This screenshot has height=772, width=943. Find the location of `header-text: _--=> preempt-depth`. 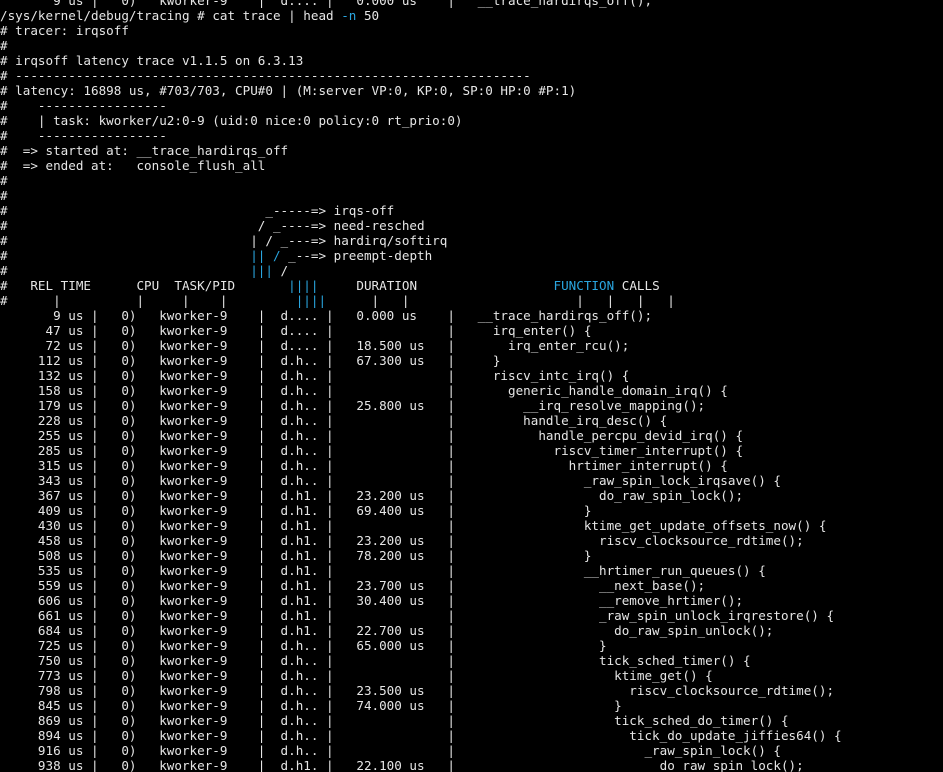

header-text: _--=> preempt-depth is located at coordinates (356, 255).